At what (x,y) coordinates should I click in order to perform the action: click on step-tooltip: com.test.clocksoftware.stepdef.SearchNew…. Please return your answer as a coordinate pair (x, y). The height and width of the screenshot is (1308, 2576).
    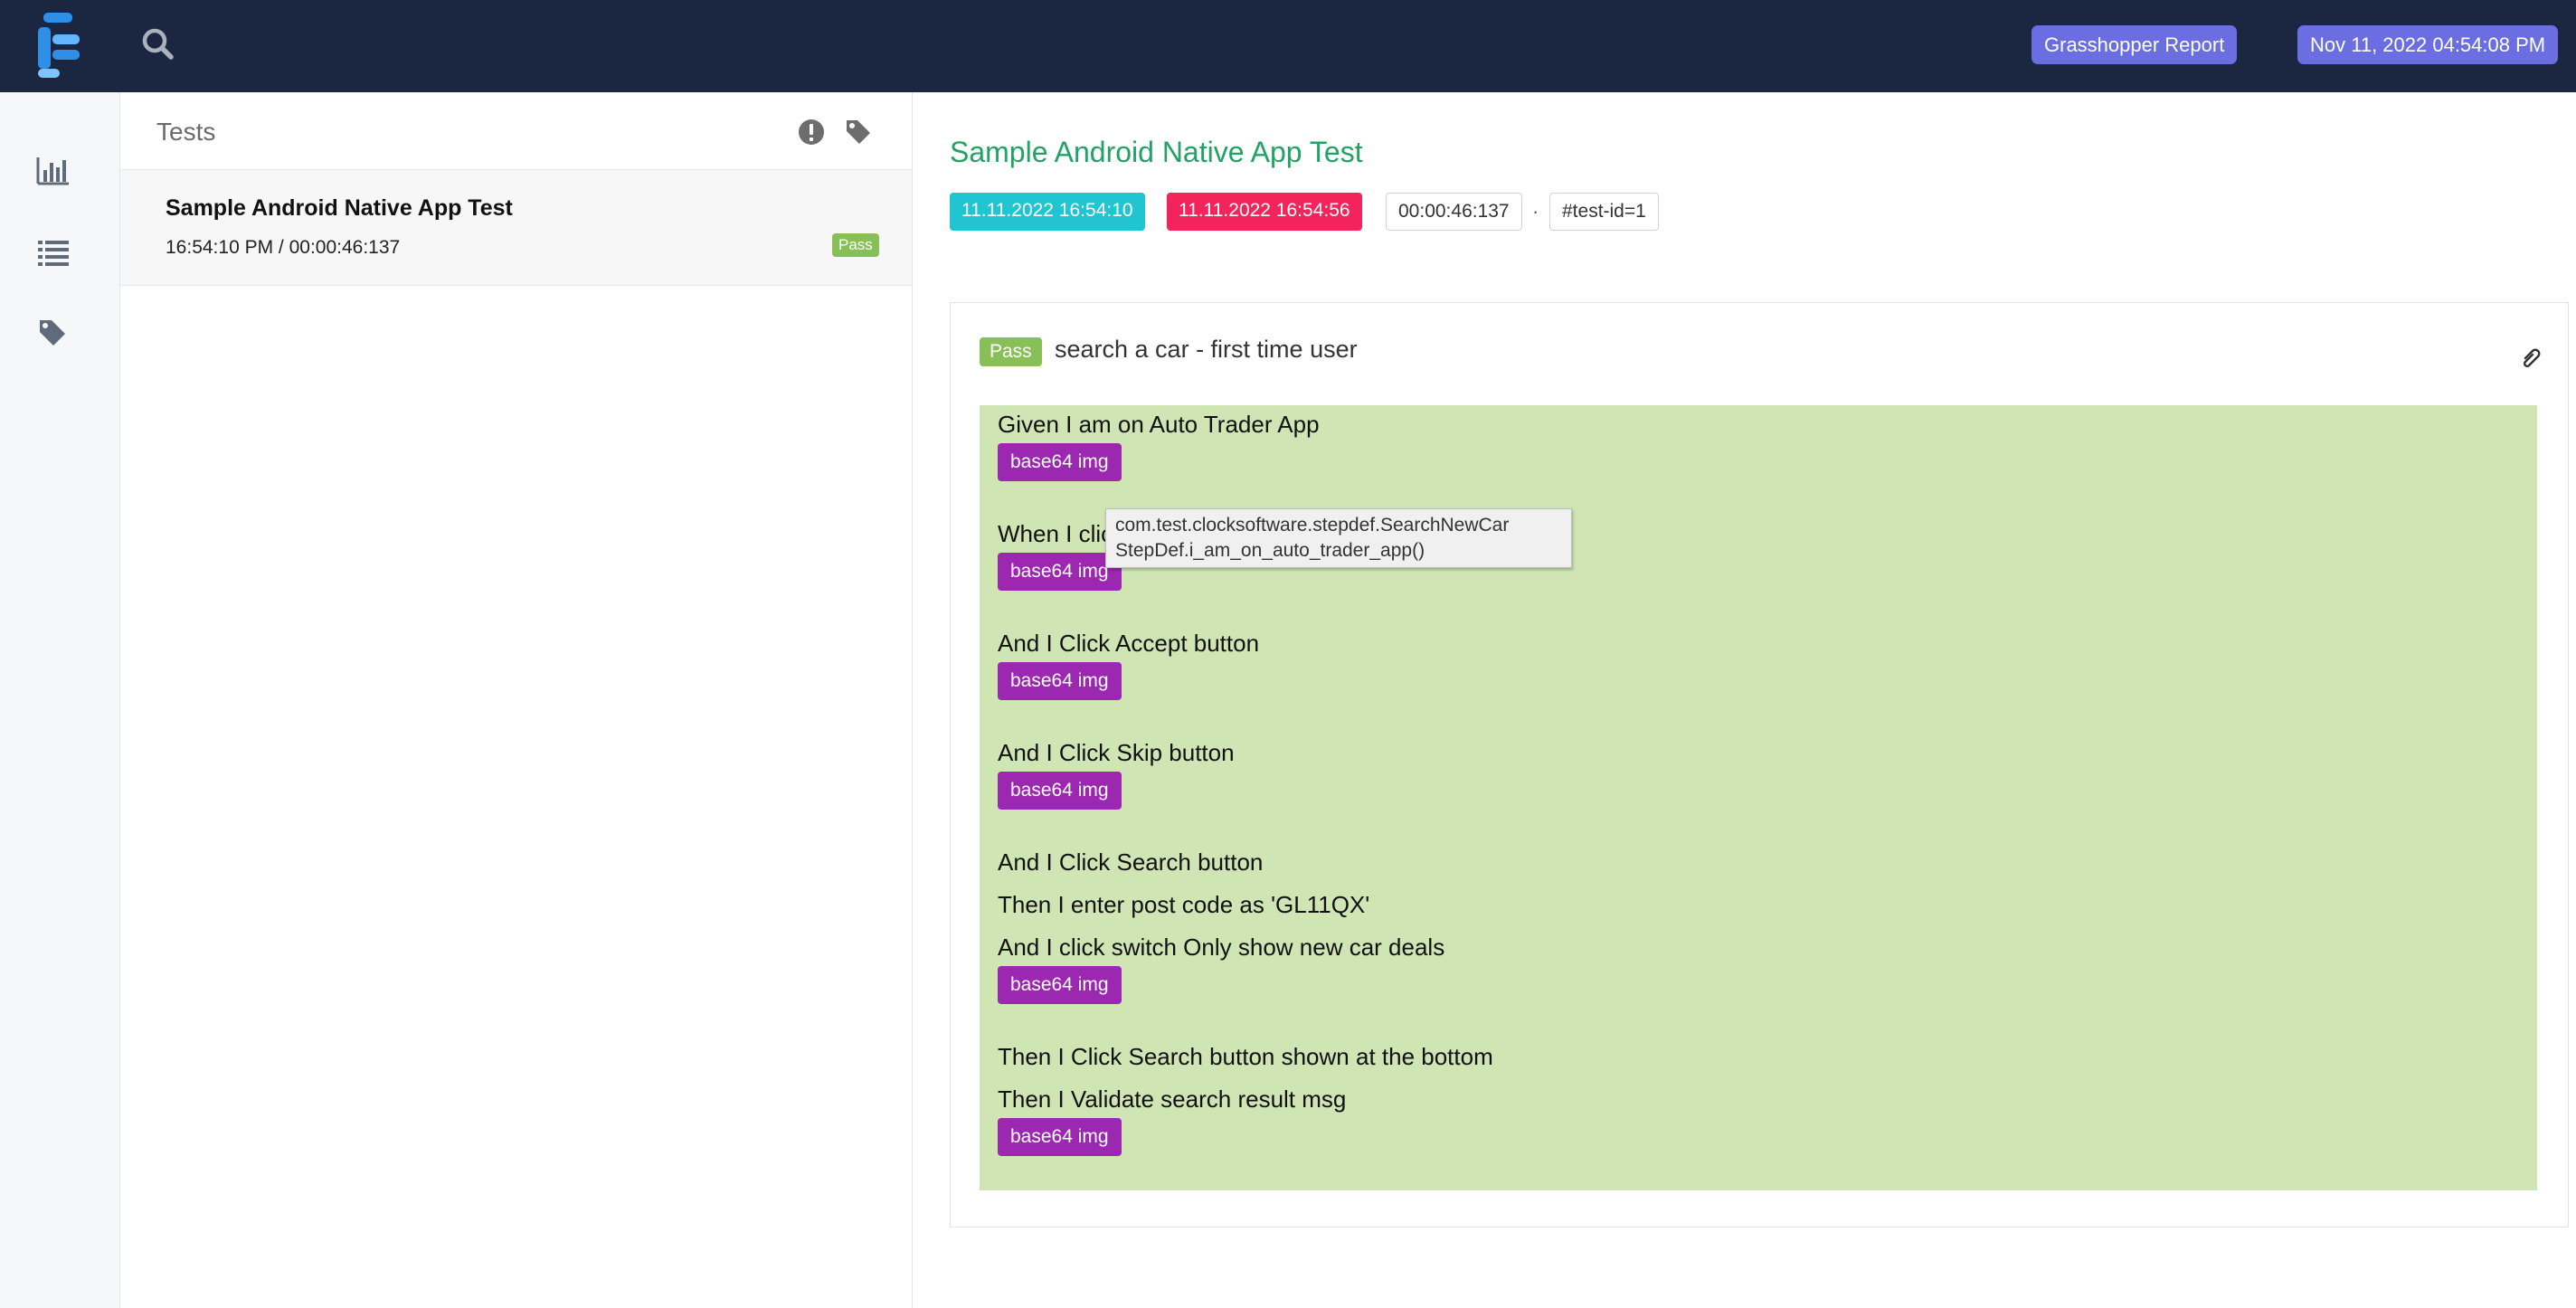
    Looking at the image, I should click on (1339, 538).